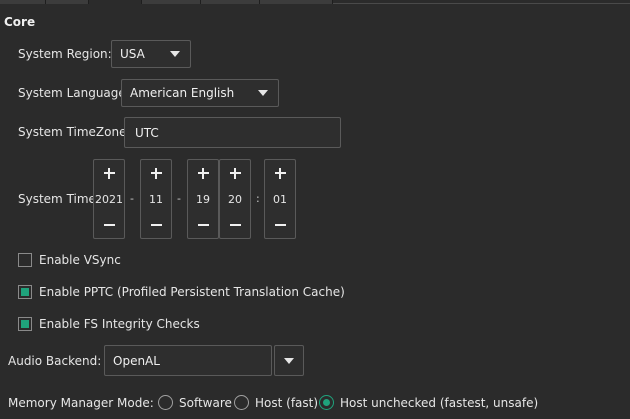  Describe the element at coordinates (136, 360) in the screenshot. I see `audio-backend-value: OpenAL` at that location.